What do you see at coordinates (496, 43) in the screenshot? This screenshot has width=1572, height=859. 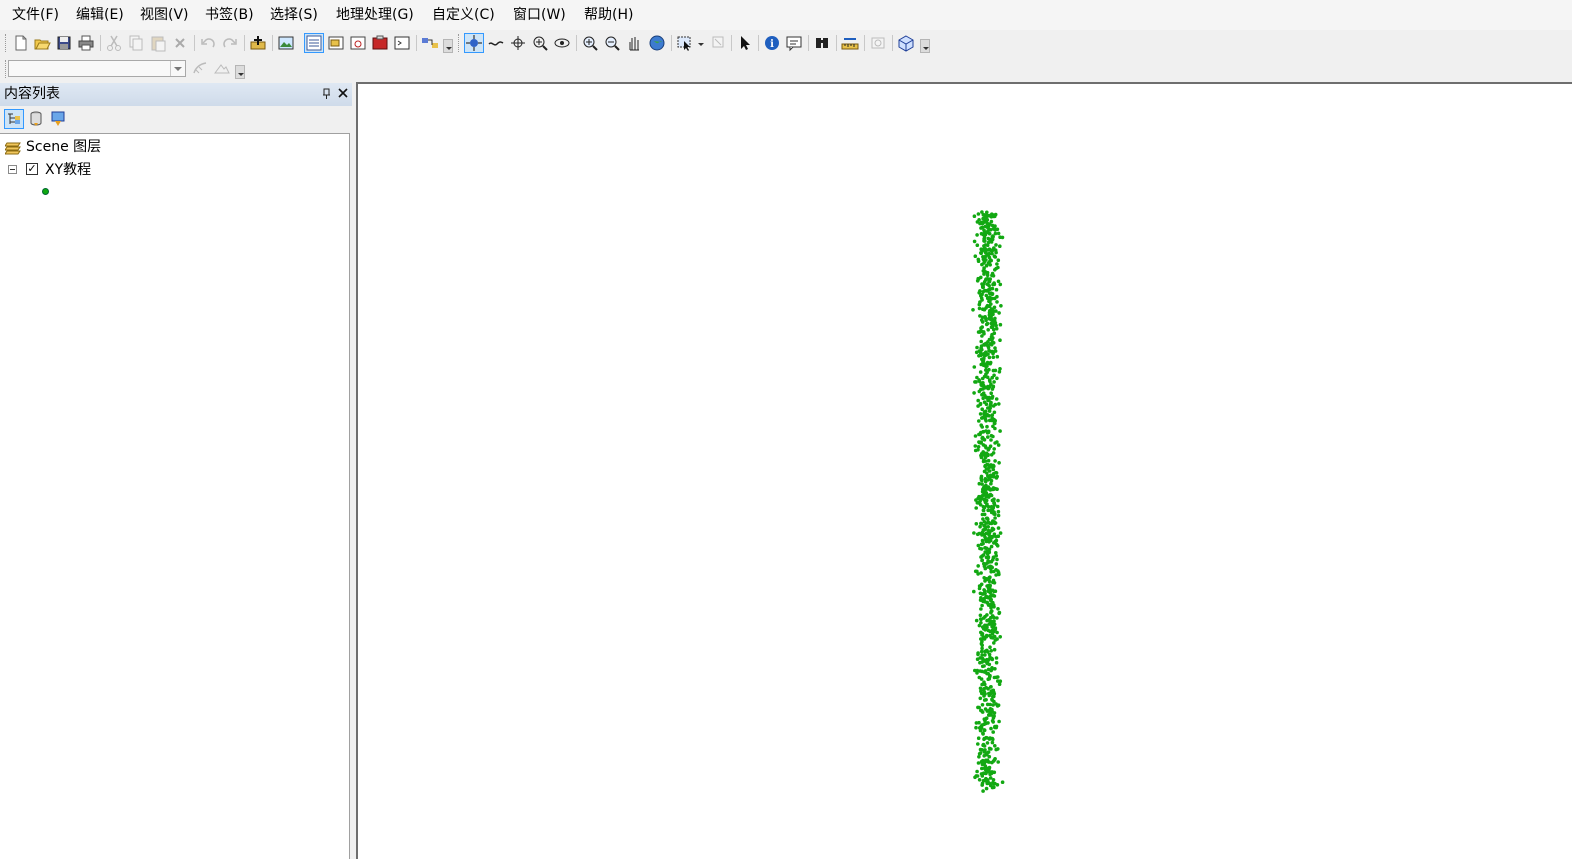 I see `fly-icon` at bounding box center [496, 43].